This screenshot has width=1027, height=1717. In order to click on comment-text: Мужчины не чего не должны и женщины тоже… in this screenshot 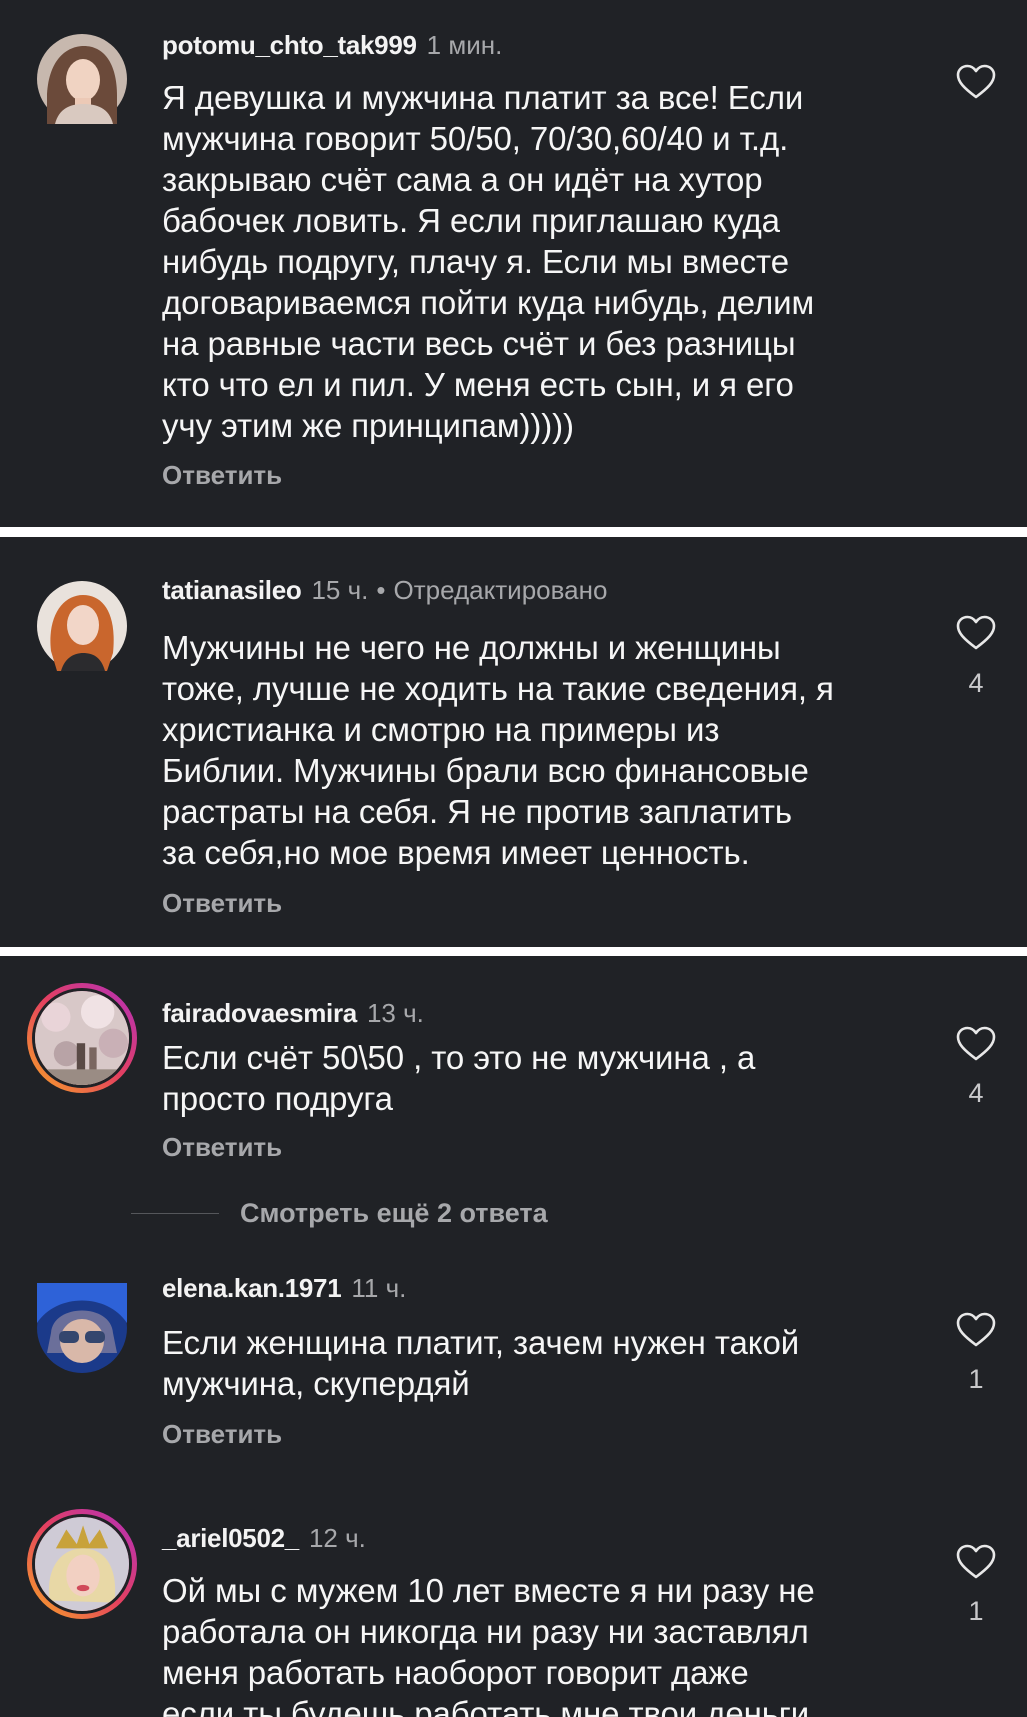, I will do `click(498, 750)`.